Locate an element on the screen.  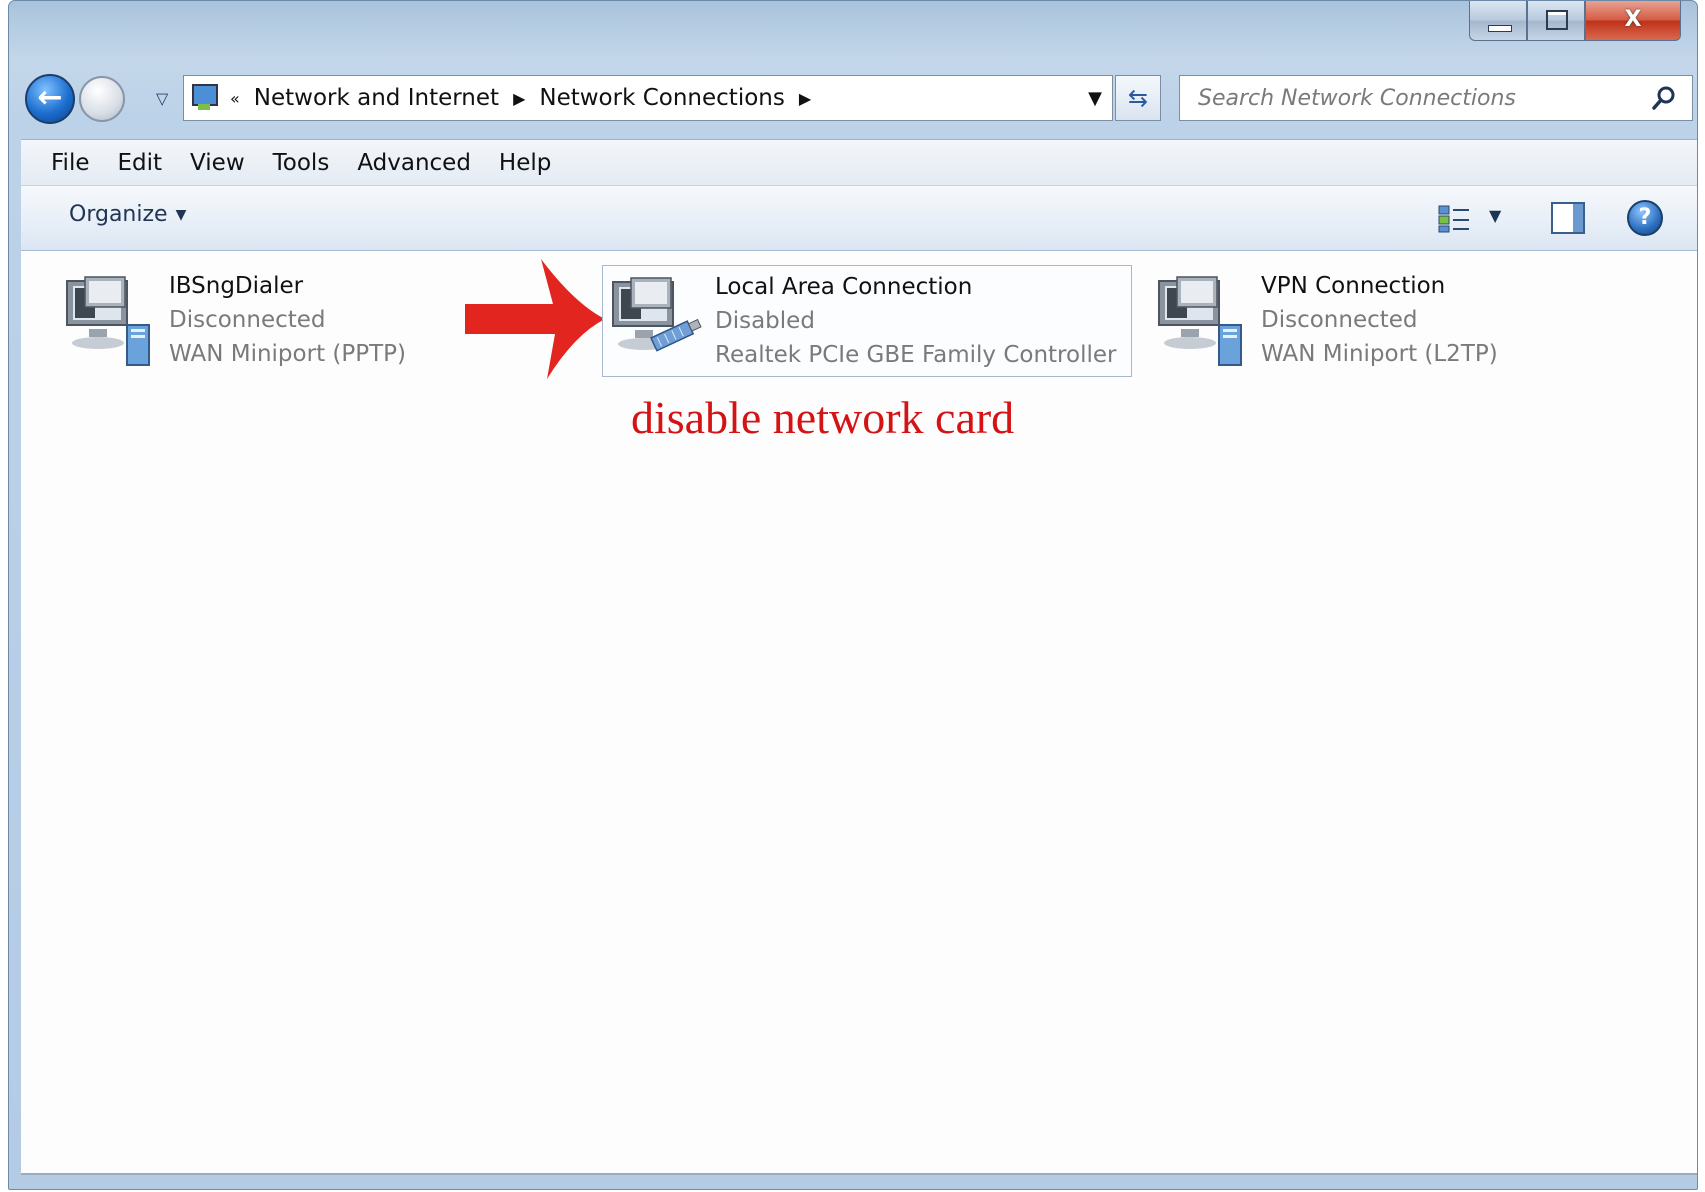
menu-view: View is located at coordinates (217, 163).